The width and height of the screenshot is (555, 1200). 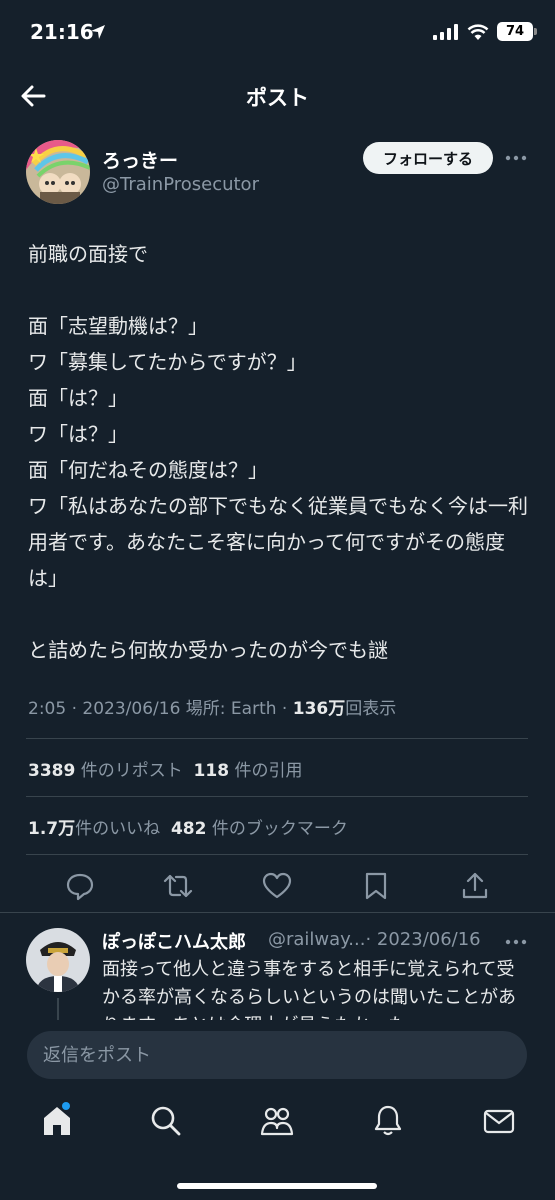 What do you see at coordinates (57, 1121) in the screenshot?
I see `home-icon` at bounding box center [57, 1121].